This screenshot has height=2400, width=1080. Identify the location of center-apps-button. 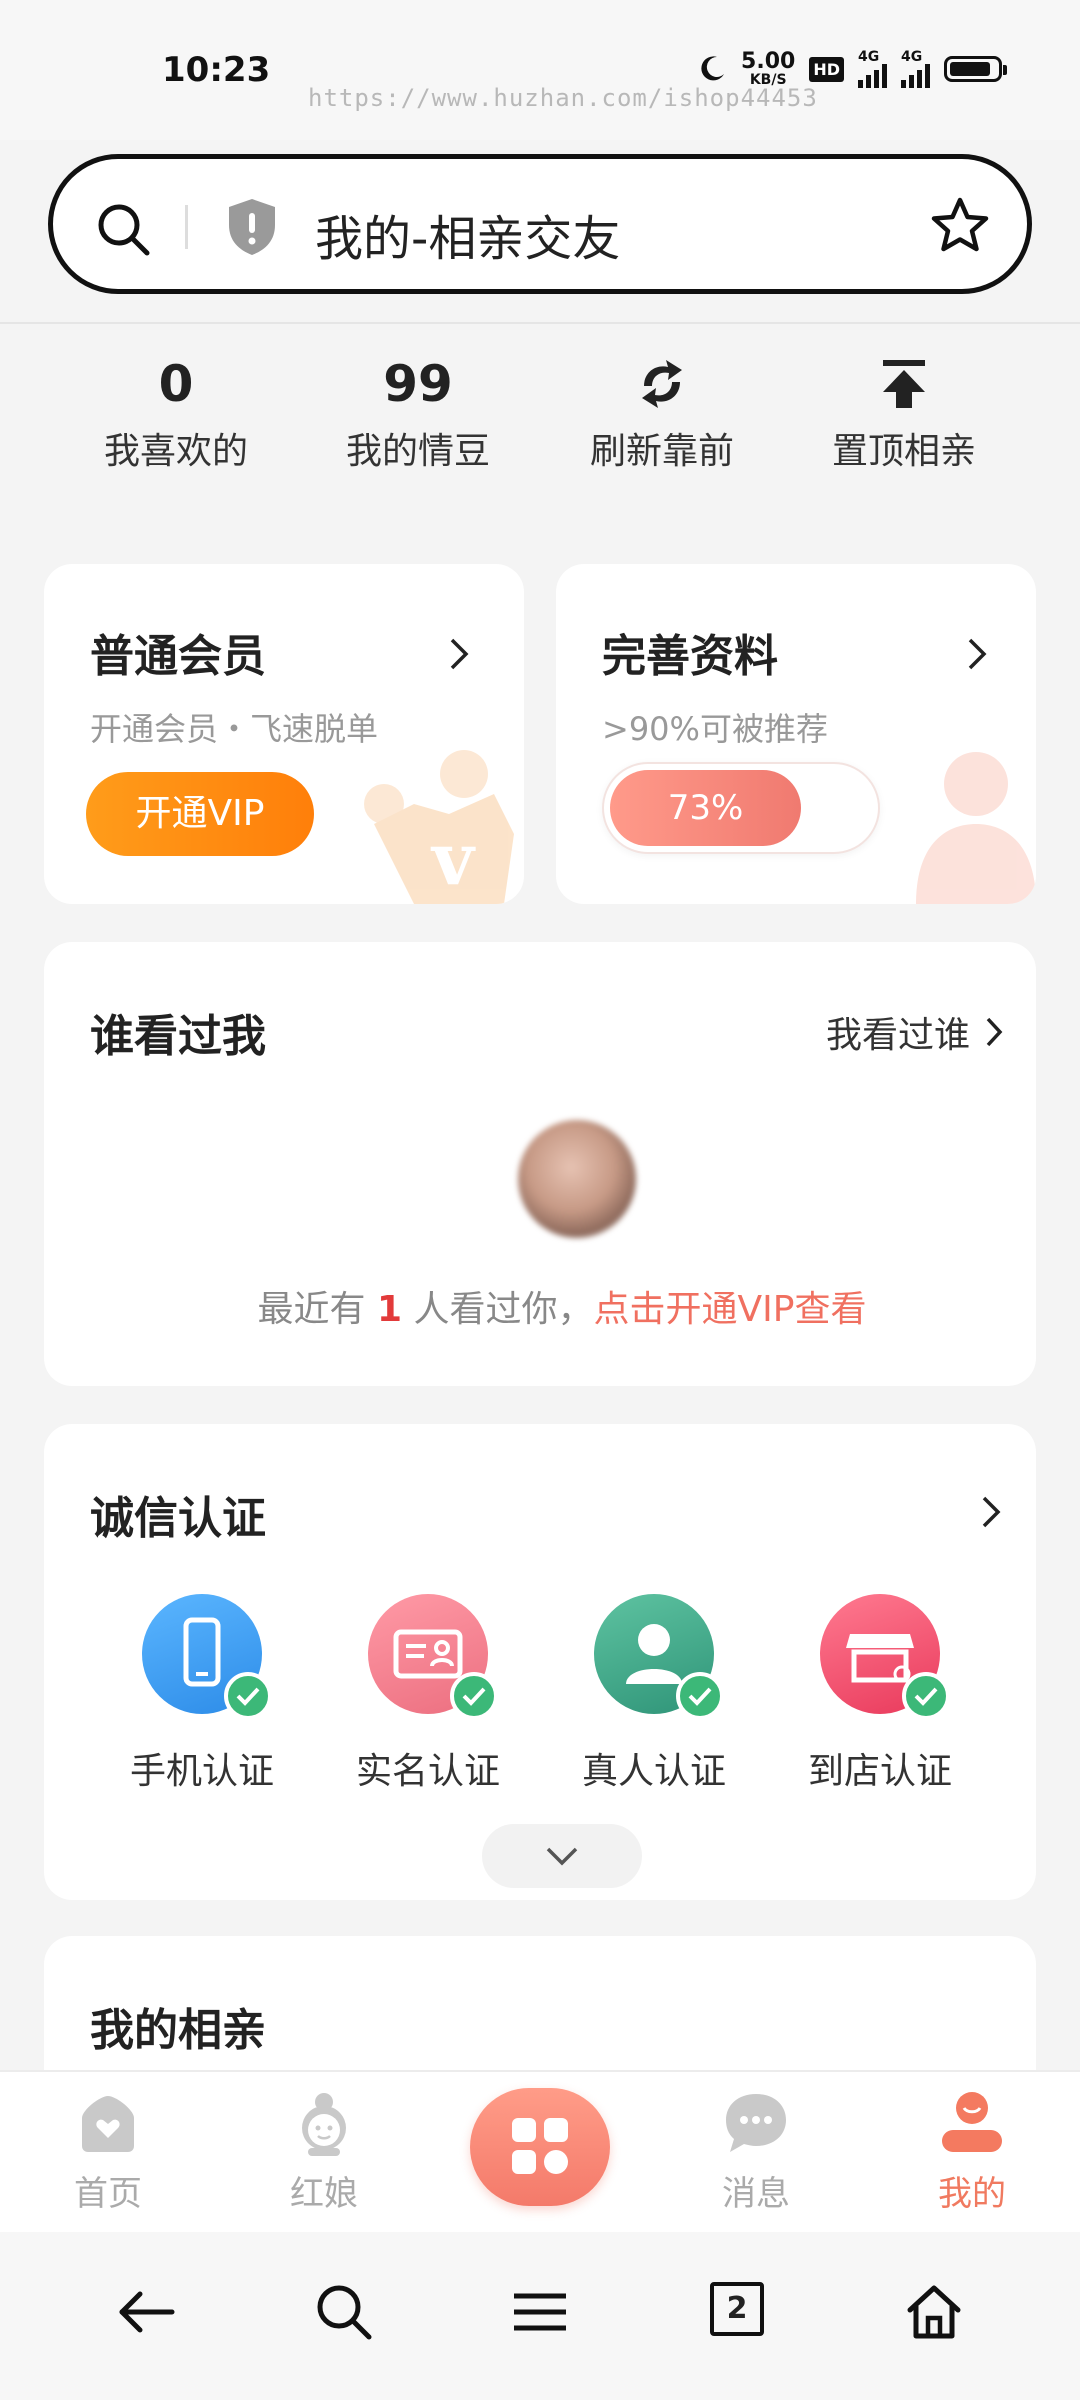
(540, 2147).